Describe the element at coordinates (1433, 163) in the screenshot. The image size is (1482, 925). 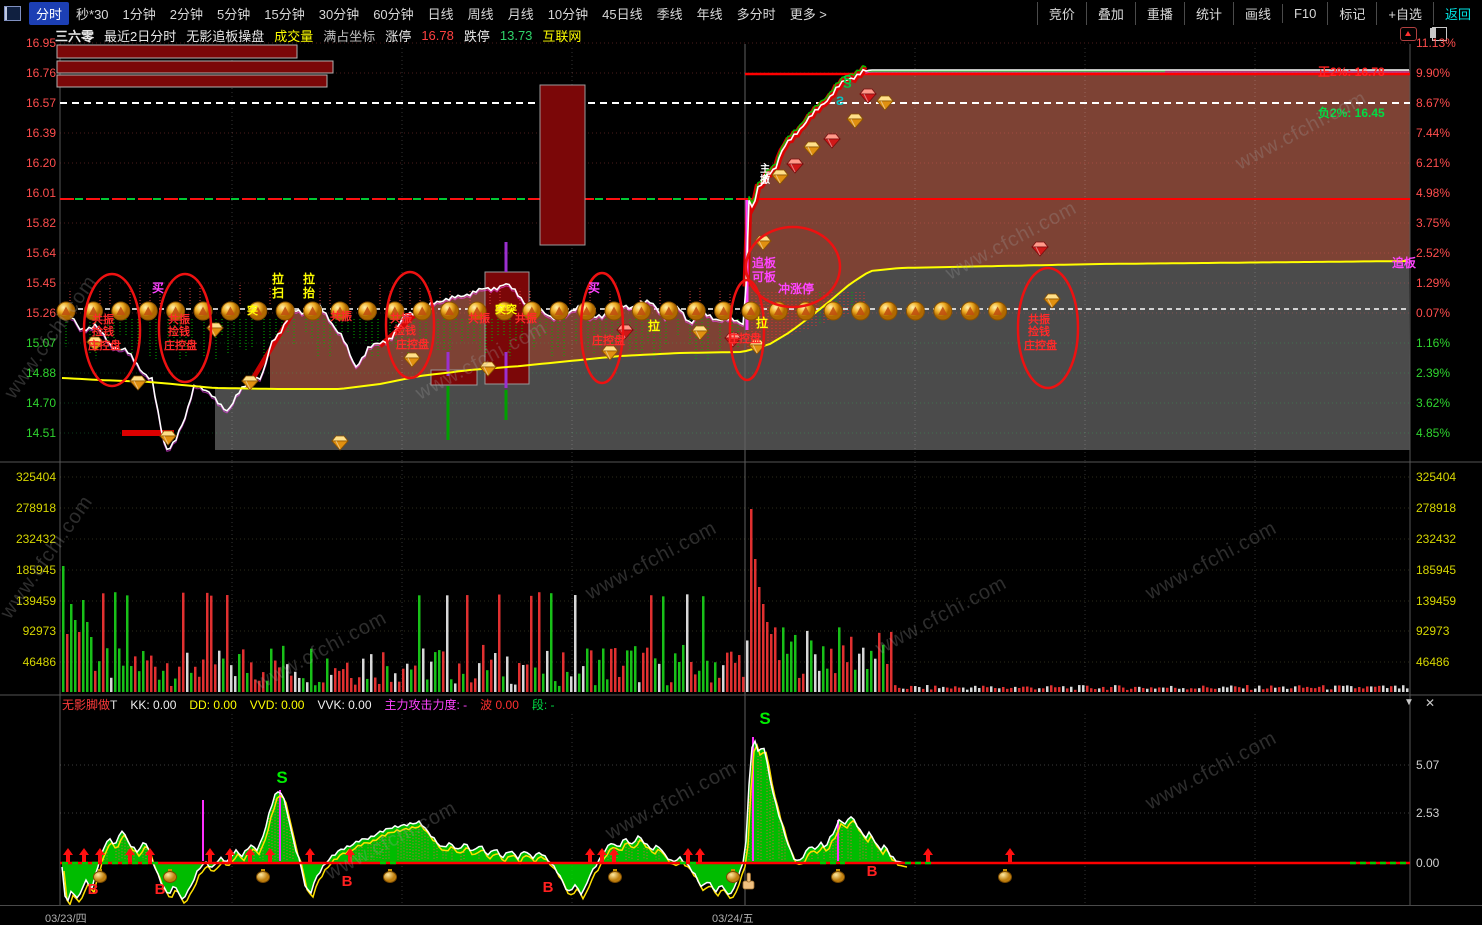
I see `pct-axis-label: 6.21%` at that location.